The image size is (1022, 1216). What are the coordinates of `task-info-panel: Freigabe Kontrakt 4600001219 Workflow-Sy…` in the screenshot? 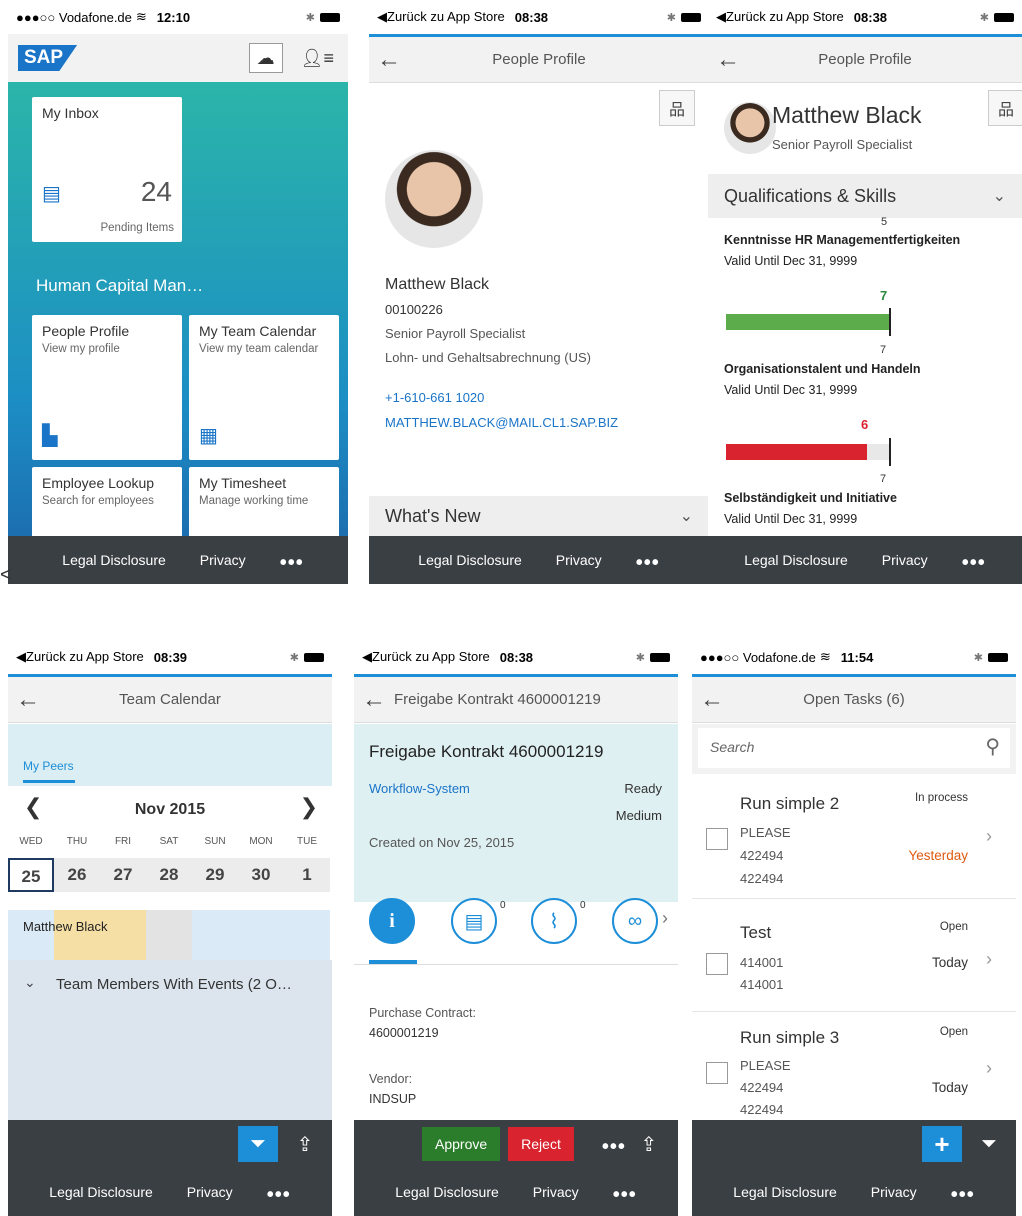 It's located at (516, 813).